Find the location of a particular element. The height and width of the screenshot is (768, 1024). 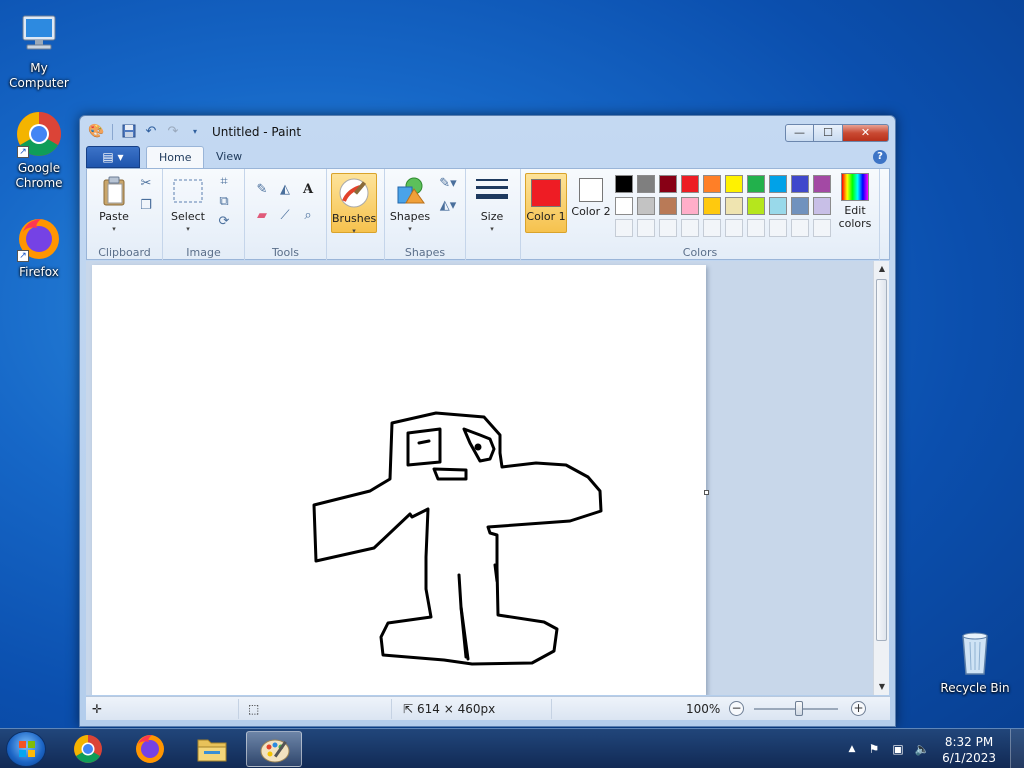

taskbar-chrome is located at coordinates (88, 749).